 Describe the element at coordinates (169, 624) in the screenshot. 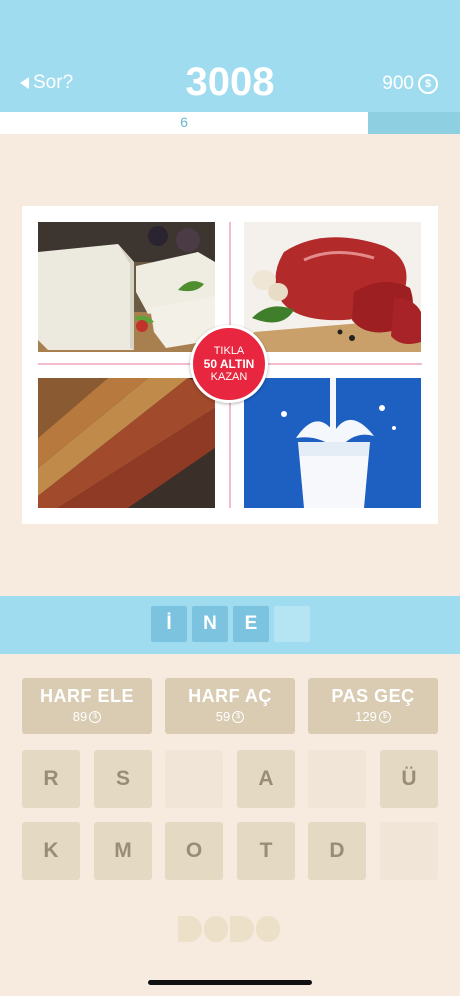

I see `answer-slot: İ` at that location.